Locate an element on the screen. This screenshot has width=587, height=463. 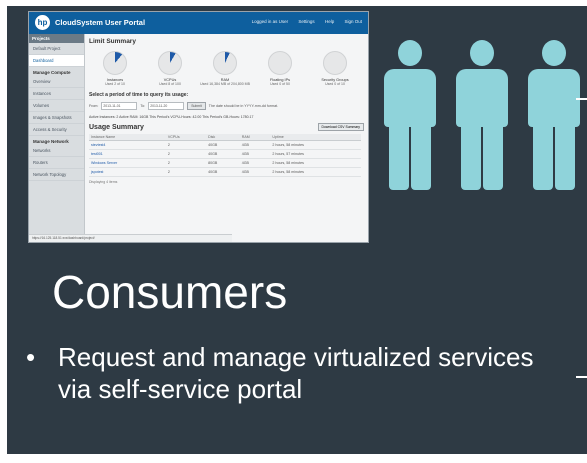
to-label: To: is located at coordinates (143, 106).